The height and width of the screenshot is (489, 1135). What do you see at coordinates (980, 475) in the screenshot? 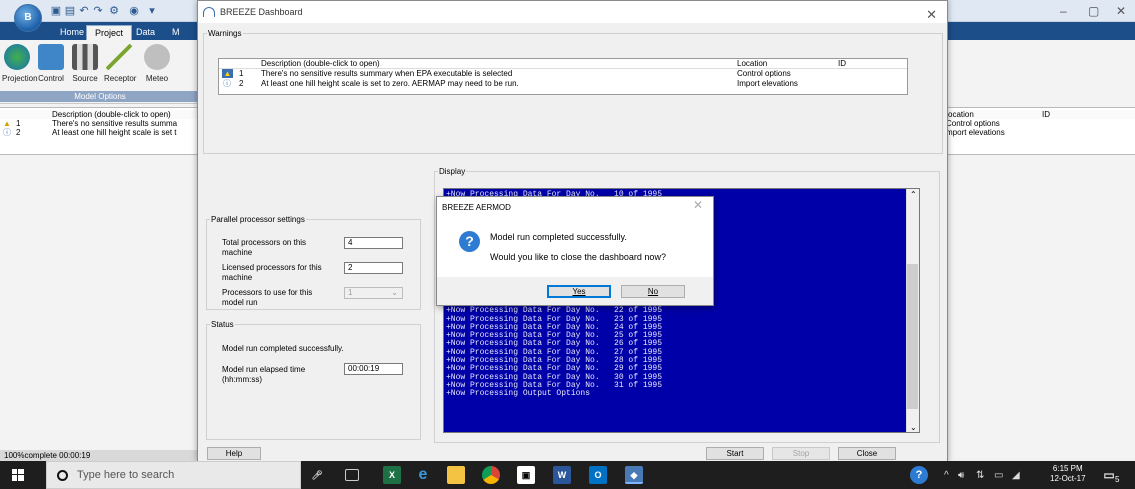
I see `network-icon: ⇅` at bounding box center [980, 475].